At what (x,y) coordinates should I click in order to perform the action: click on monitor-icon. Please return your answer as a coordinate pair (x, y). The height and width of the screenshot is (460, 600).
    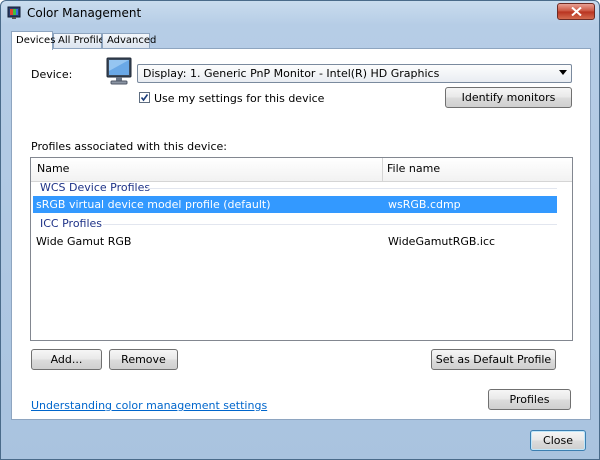
    Looking at the image, I should click on (119, 71).